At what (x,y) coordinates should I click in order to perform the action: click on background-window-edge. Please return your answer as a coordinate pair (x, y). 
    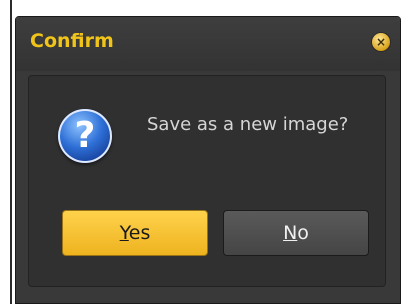
    Looking at the image, I should click on (7, 152).